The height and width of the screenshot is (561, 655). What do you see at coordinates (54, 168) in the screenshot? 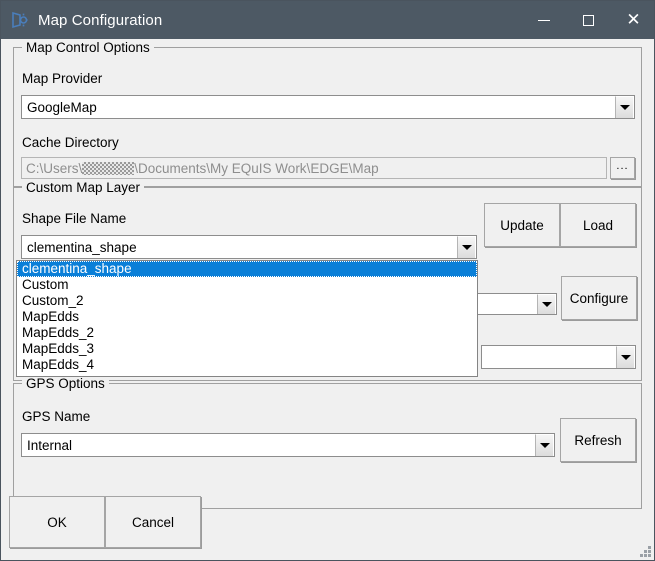
I see `cache-directory-prefix: C:\Users\` at bounding box center [54, 168].